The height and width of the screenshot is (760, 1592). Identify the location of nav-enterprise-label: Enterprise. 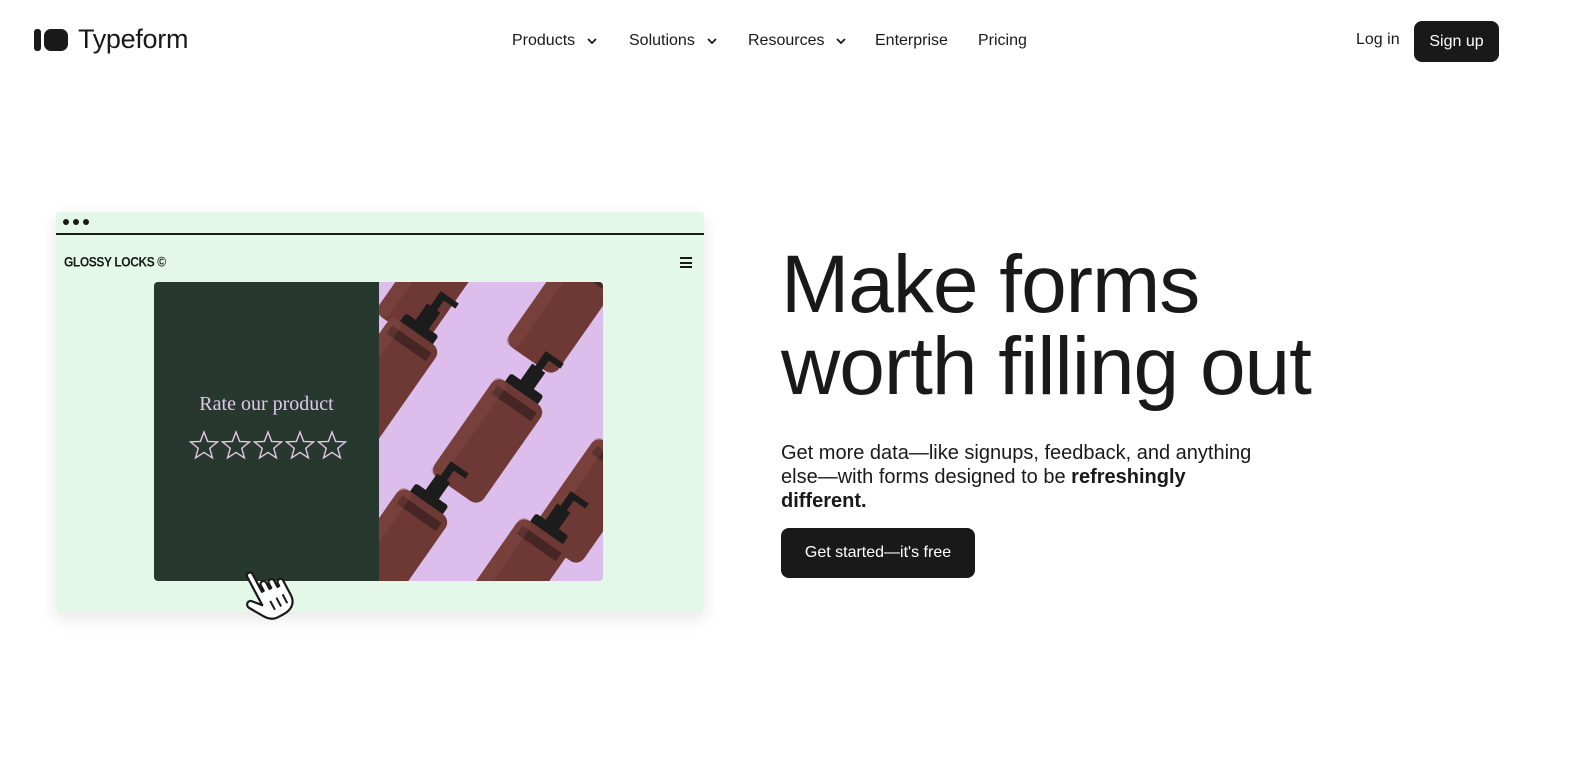
(911, 40).